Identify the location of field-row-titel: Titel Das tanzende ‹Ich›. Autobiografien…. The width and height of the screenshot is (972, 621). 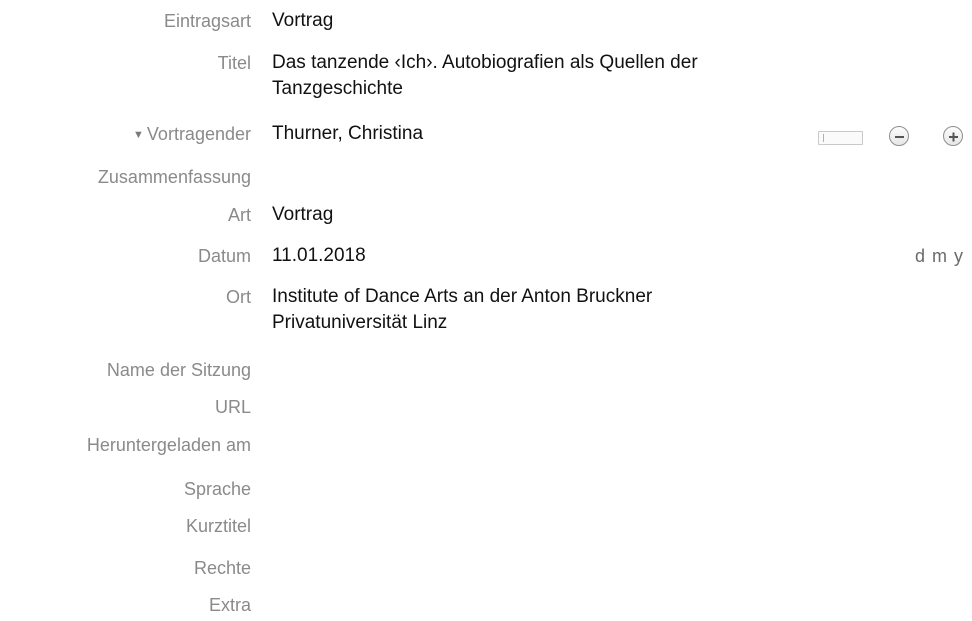
(486, 76).